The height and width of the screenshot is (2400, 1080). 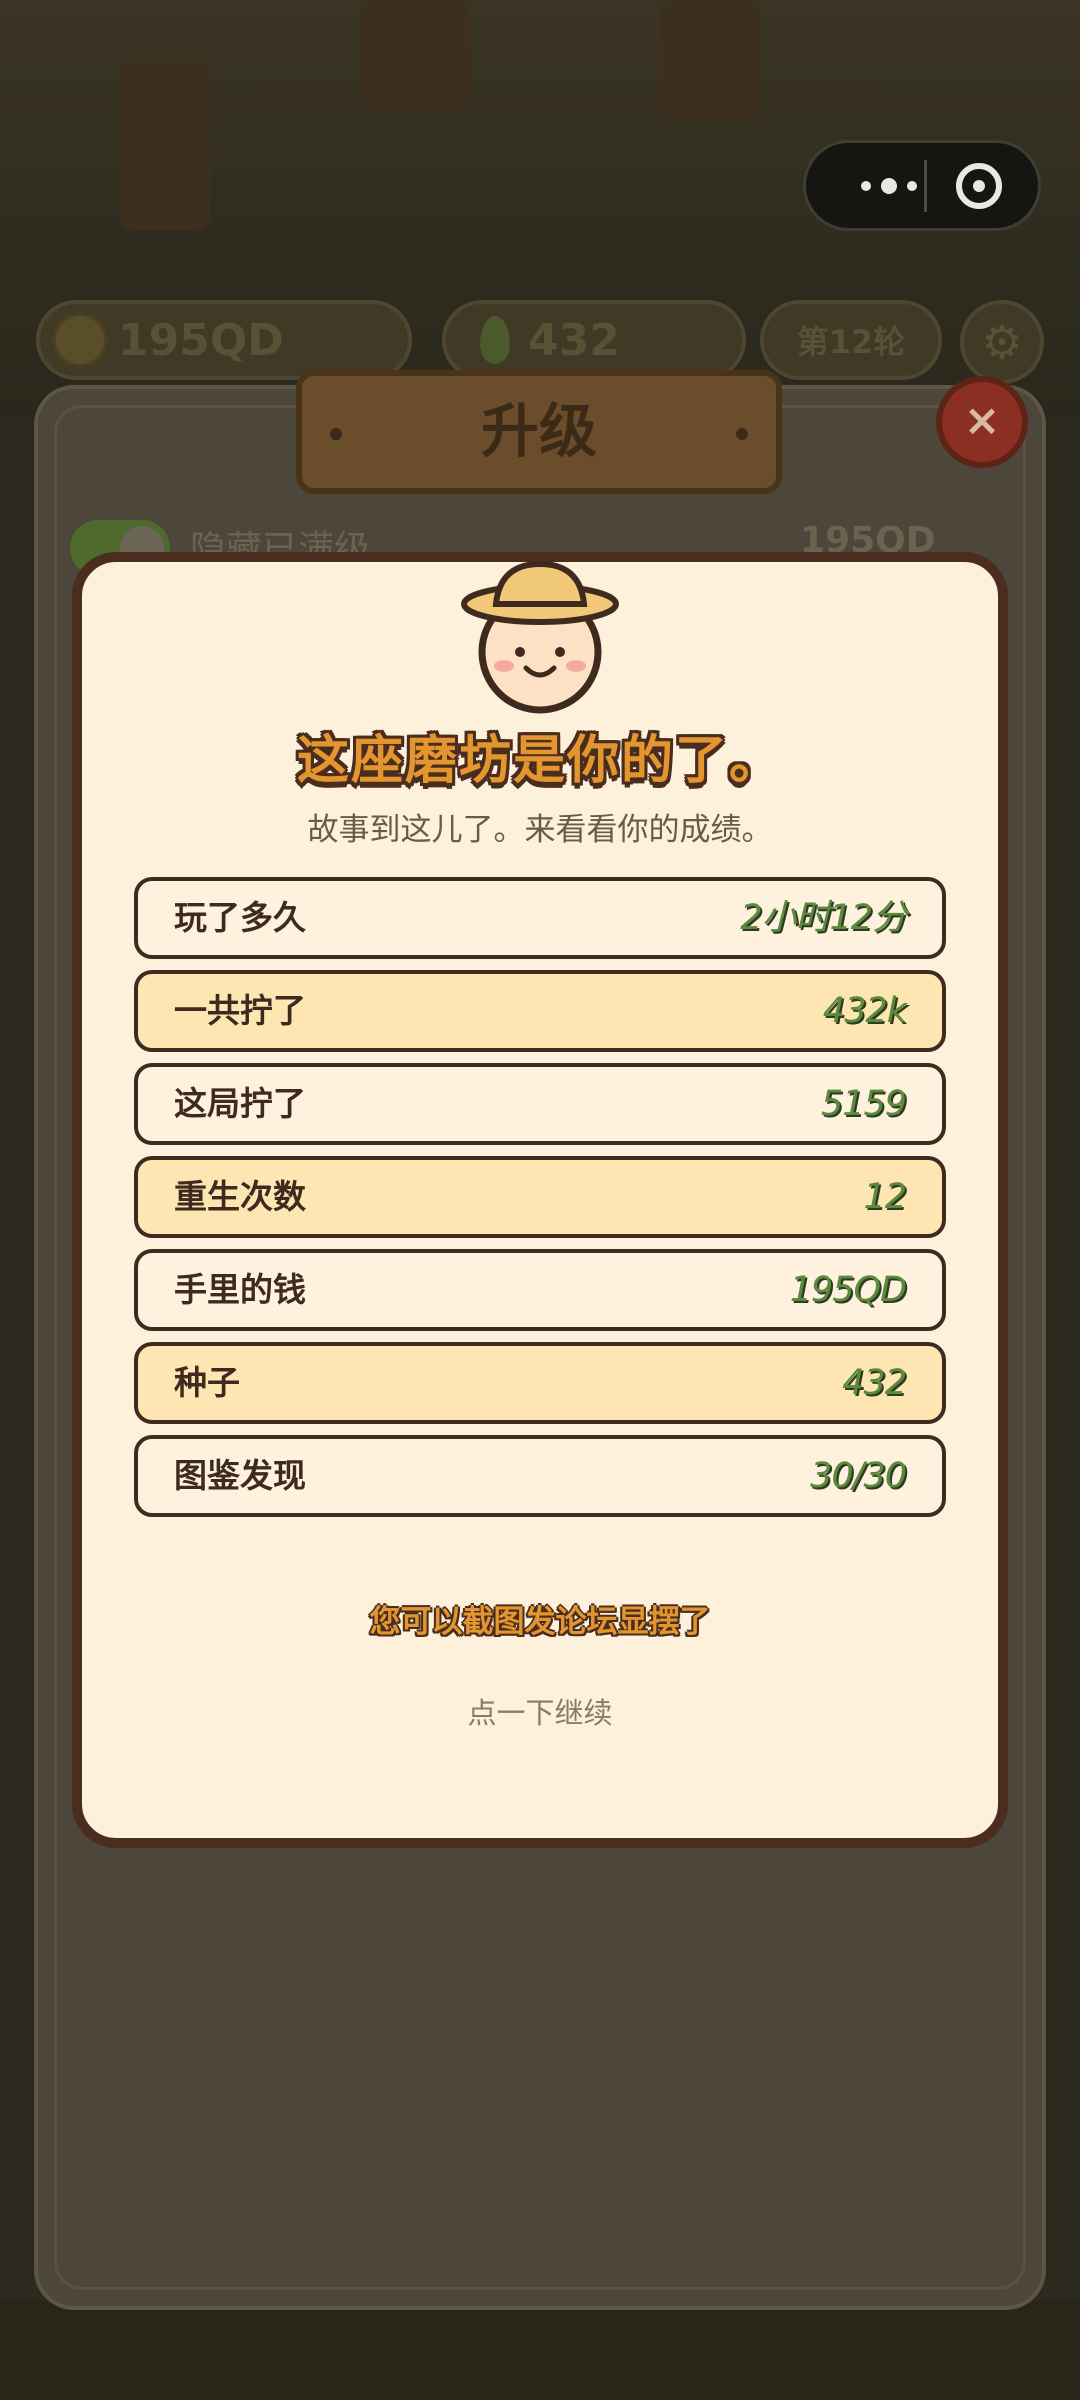 I want to click on money-counter: 195QD, so click(x=224, y=340).